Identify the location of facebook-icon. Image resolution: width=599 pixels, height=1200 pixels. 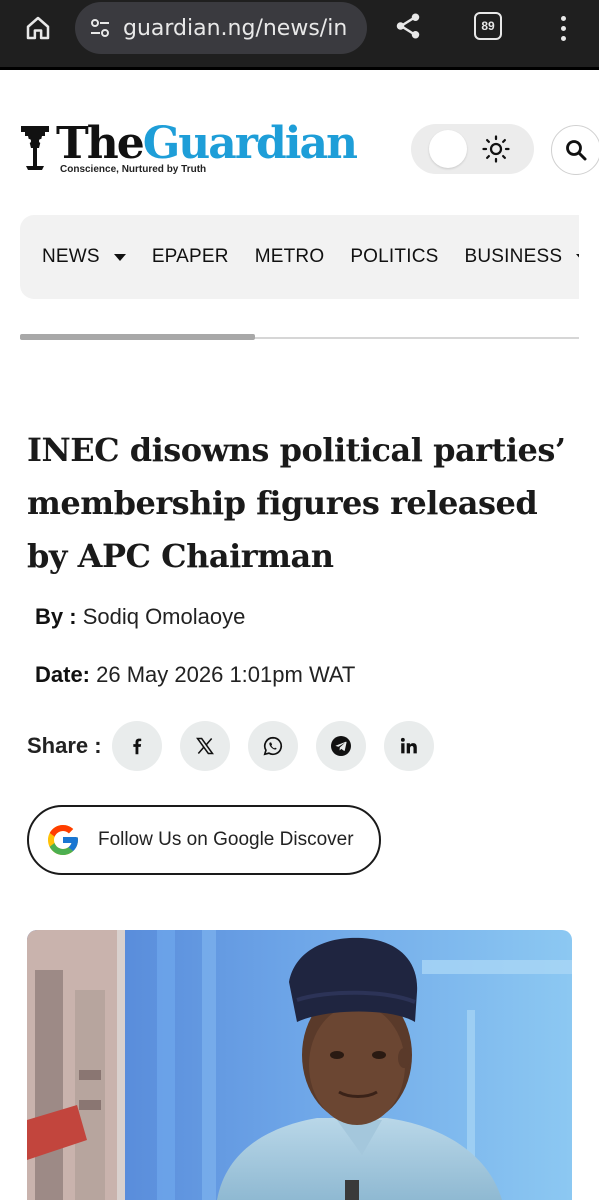
(136, 746).